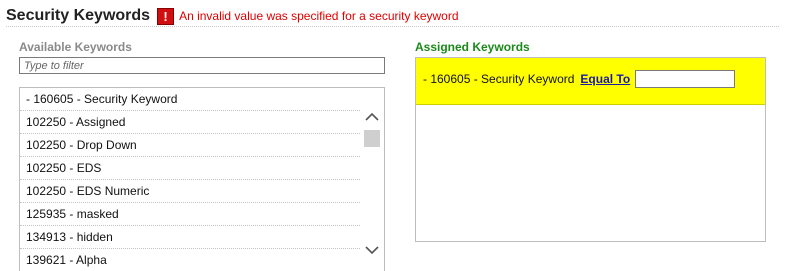  What do you see at coordinates (190, 99) in the screenshot?
I see `list-item-keyword: - 160605 - Security Keyword` at bounding box center [190, 99].